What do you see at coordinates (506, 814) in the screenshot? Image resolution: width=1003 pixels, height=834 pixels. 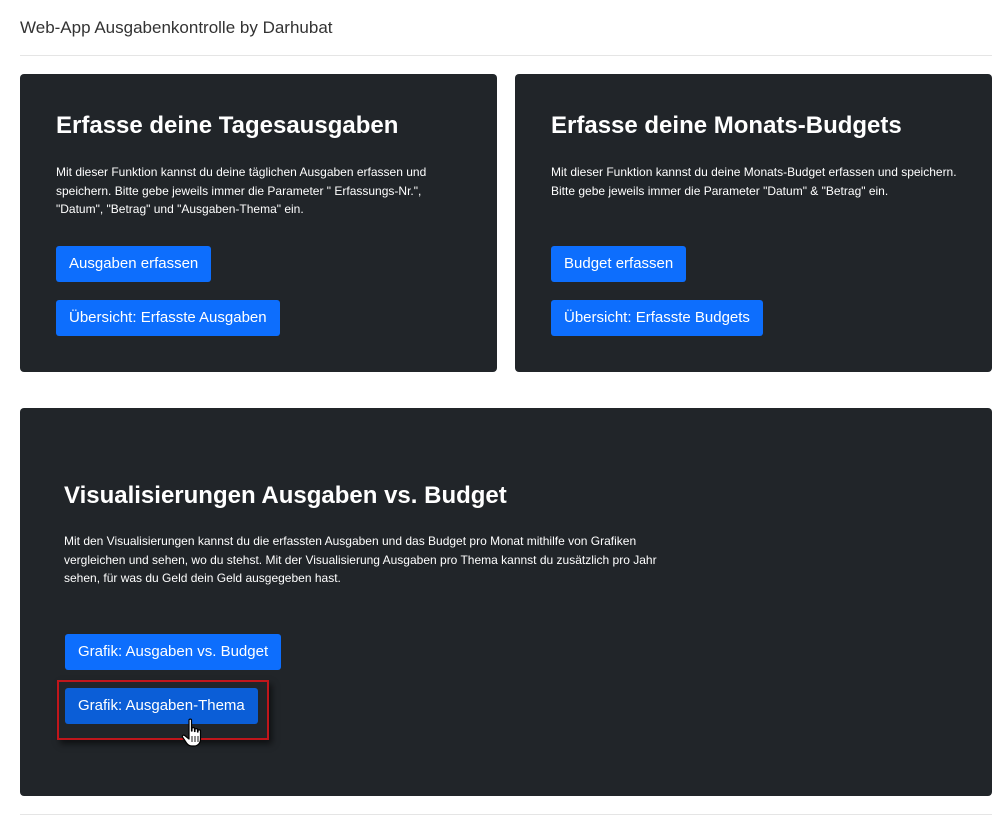 I see `footer-divider` at bounding box center [506, 814].